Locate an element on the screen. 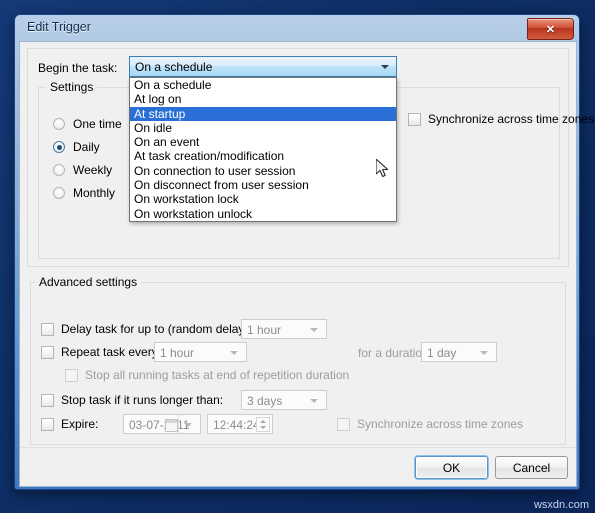 Image resolution: width=595 pixels, height=513 pixels. dropdown-option-on-idle: On idle is located at coordinates (263, 128).